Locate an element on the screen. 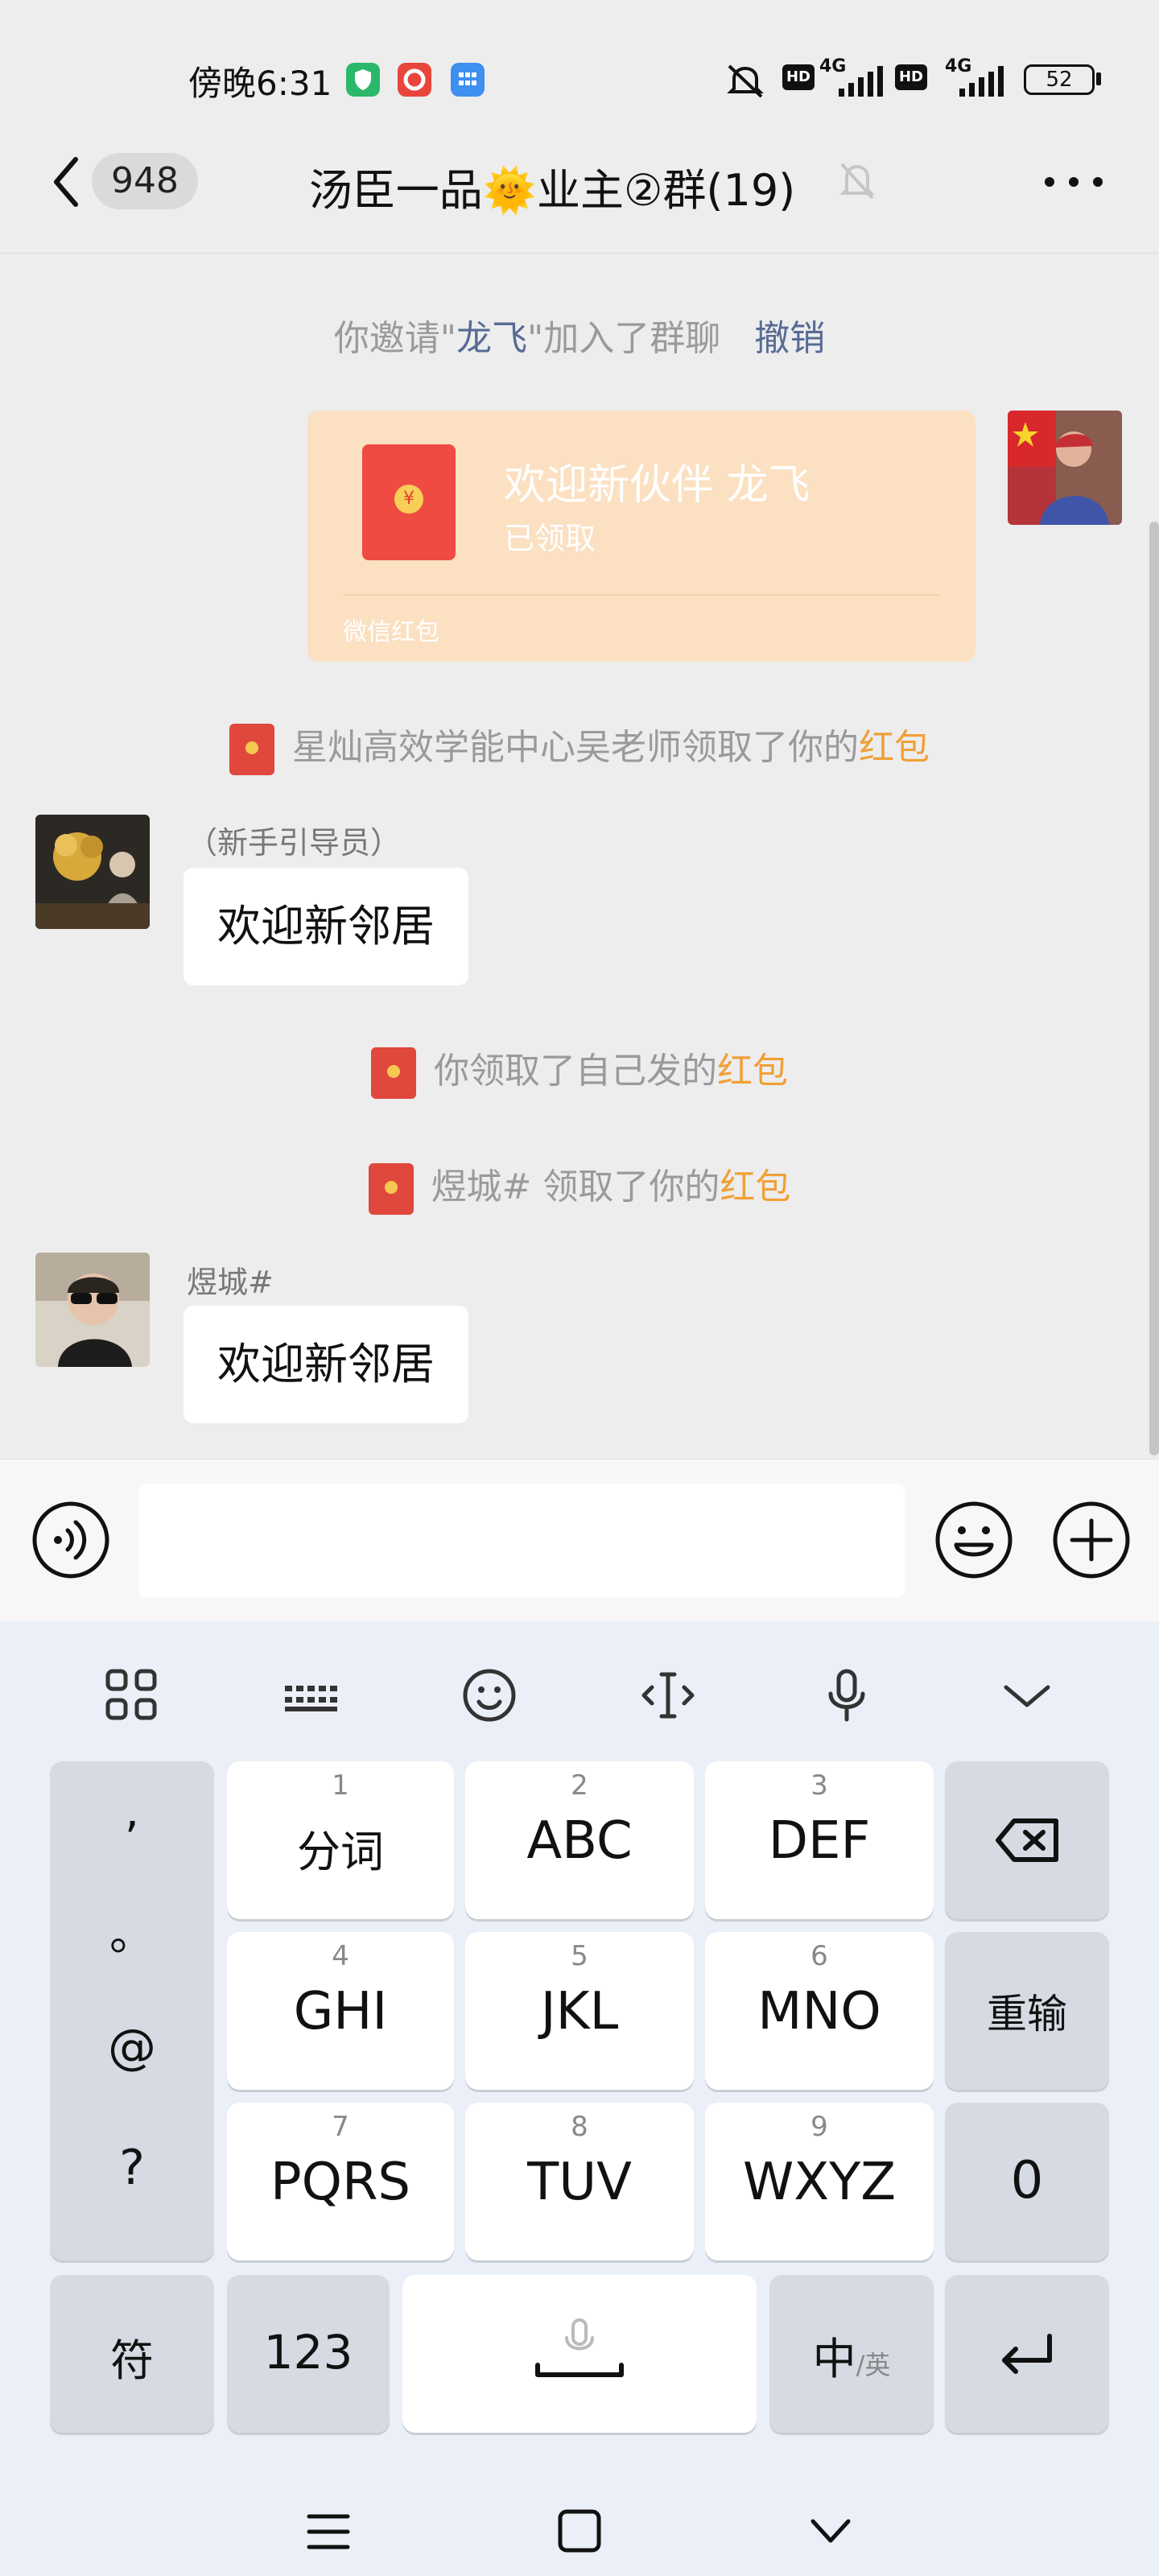 The image size is (1159, 2576). numbers-key: 123 is located at coordinates (308, 2354).